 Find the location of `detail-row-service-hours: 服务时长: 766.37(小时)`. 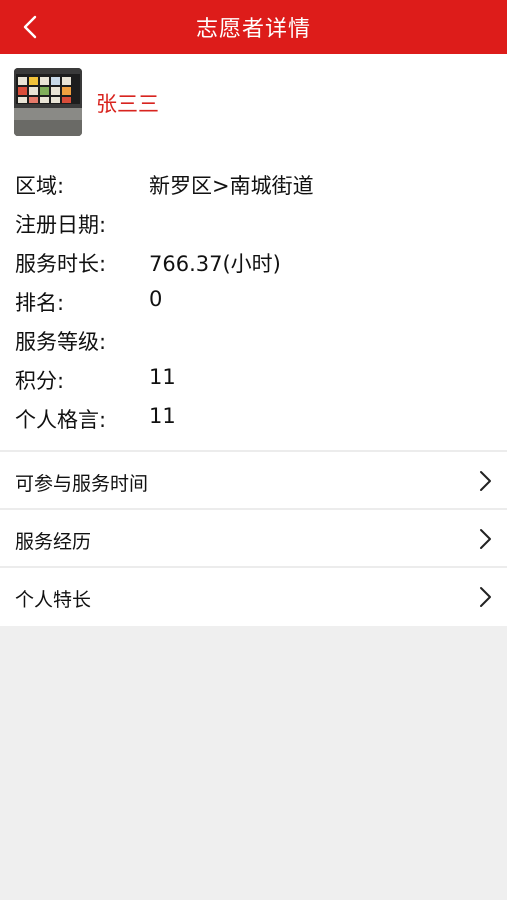

detail-row-service-hours: 服务时长: 766.37(小时) is located at coordinates (253, 260).